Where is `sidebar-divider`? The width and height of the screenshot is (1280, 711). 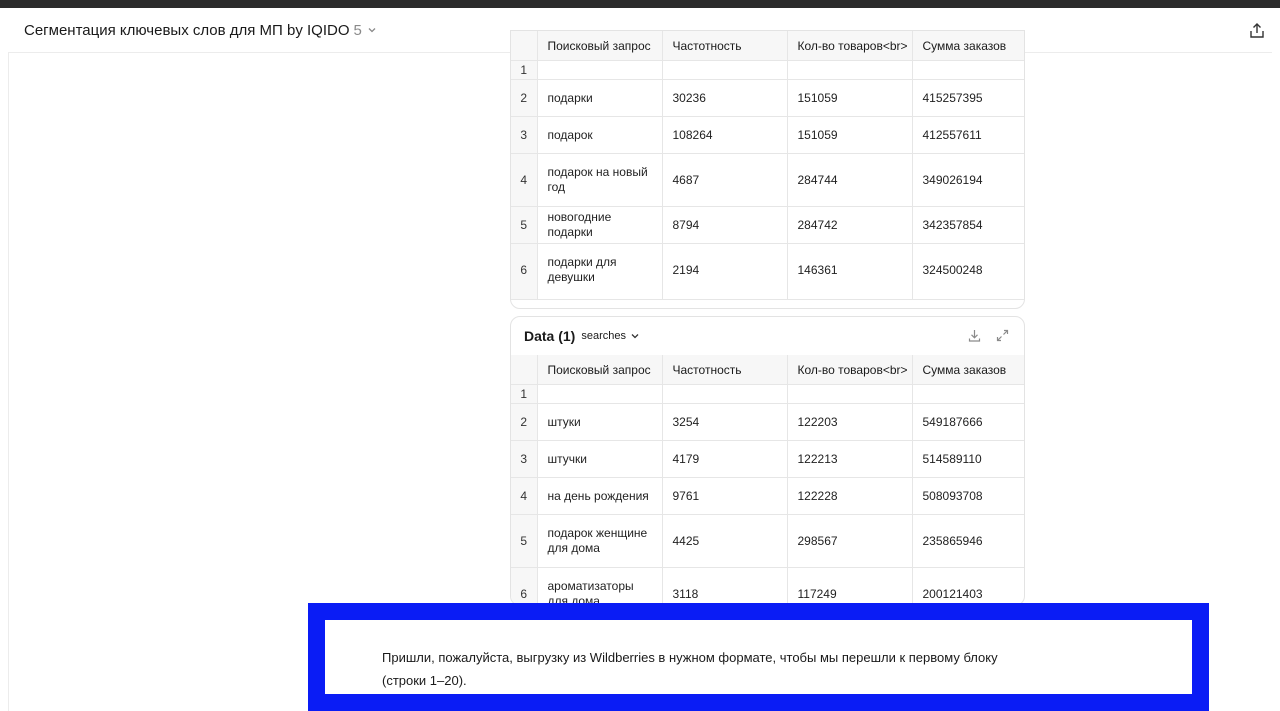
sidebar-divider is located at coordinates (8, 381).